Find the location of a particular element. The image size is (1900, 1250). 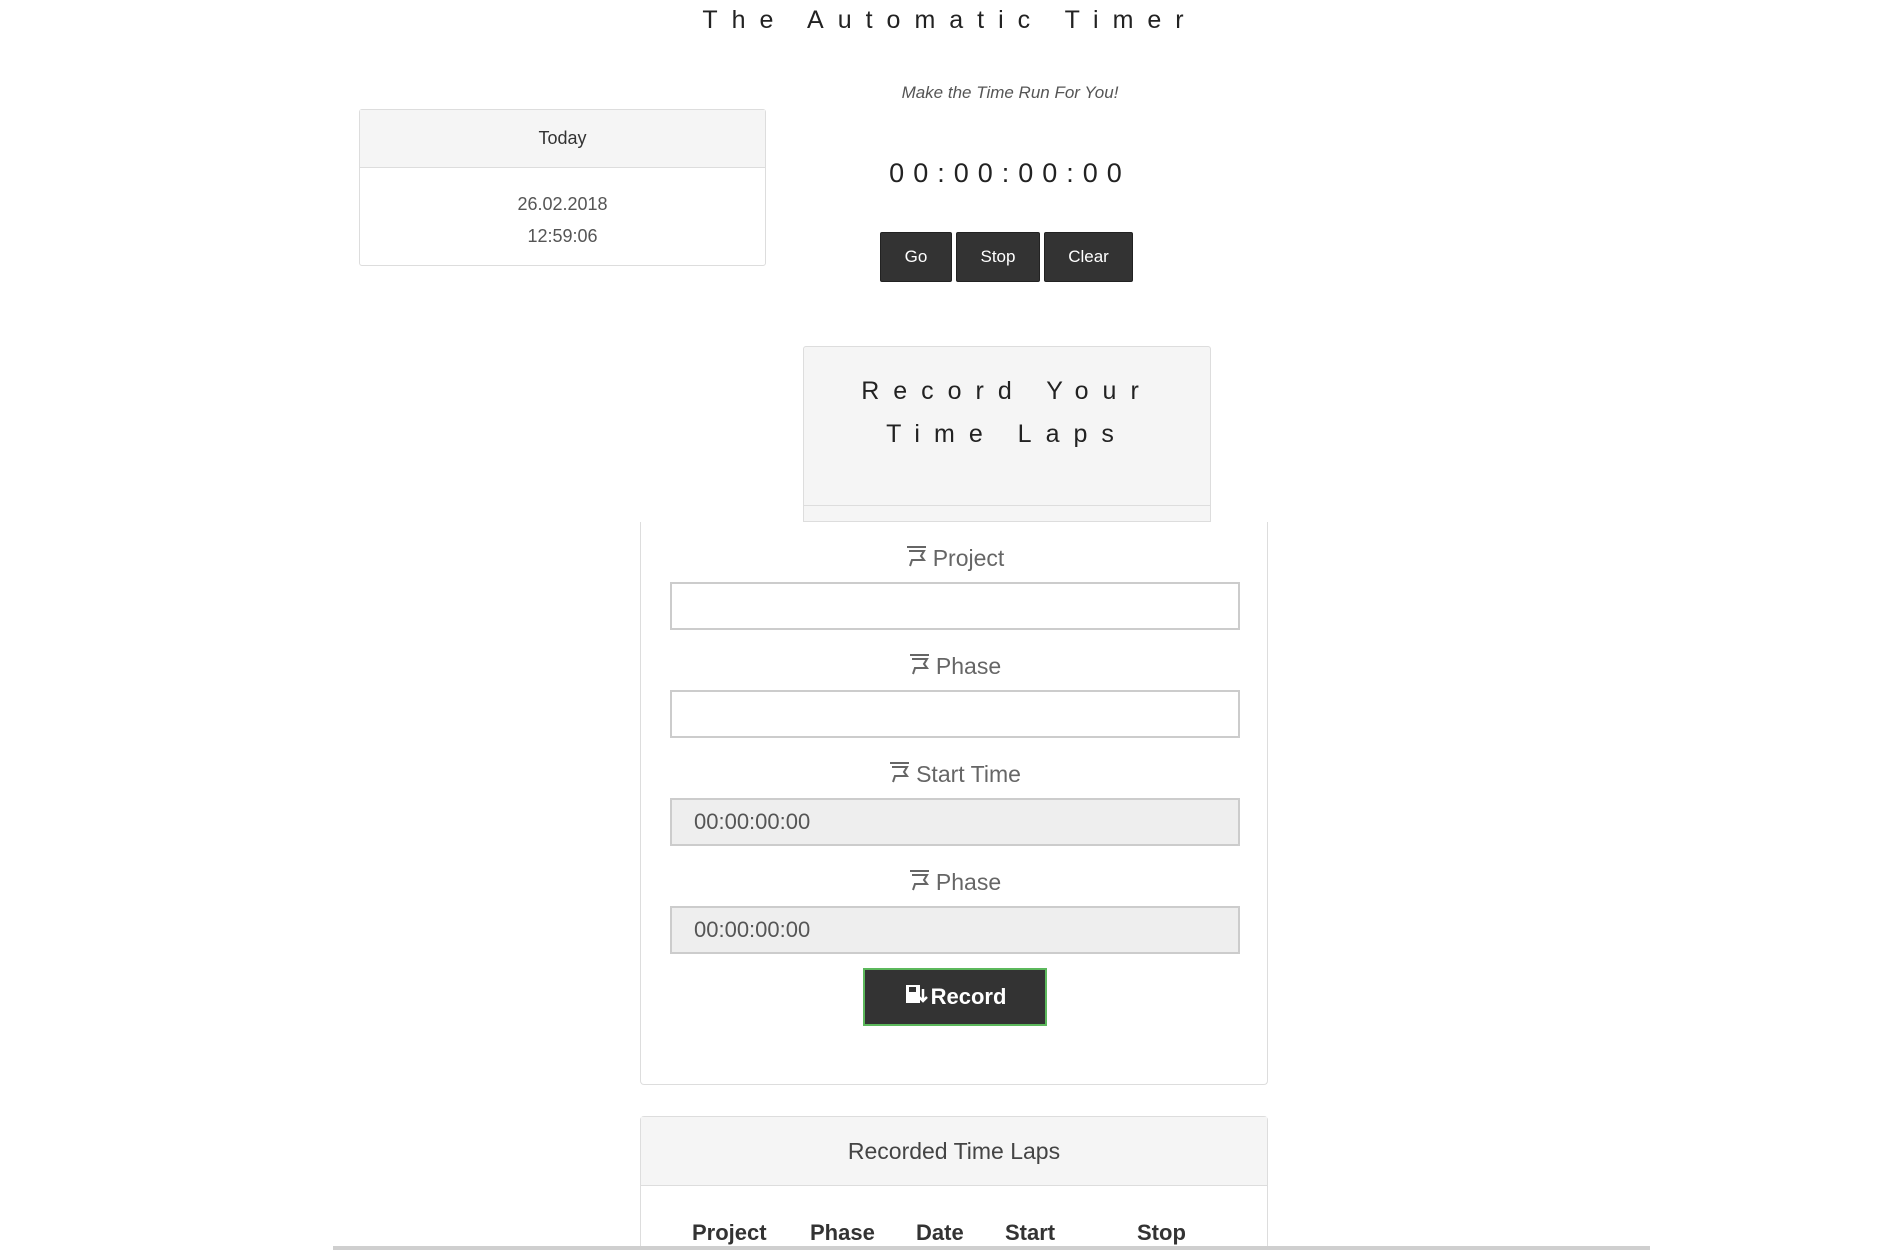

record-button-label: Record is located at coordinates (968, 996).